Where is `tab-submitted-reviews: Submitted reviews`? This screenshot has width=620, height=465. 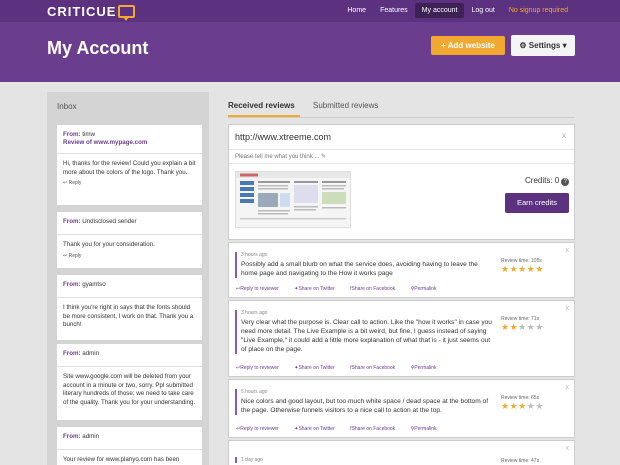 tab-submitted-reviews: Submitted reviews is located at coordinates (345, 108).